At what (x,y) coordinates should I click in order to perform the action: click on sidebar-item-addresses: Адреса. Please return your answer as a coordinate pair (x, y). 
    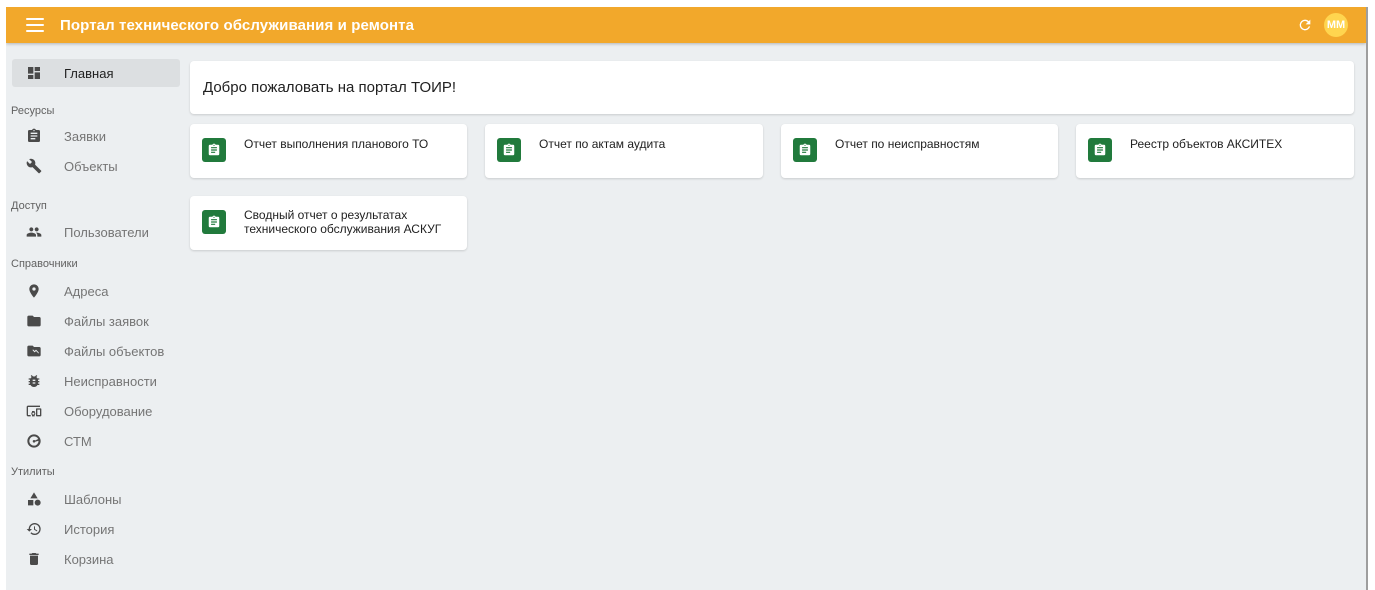
    Looking at the image, I should click on (96, 291).